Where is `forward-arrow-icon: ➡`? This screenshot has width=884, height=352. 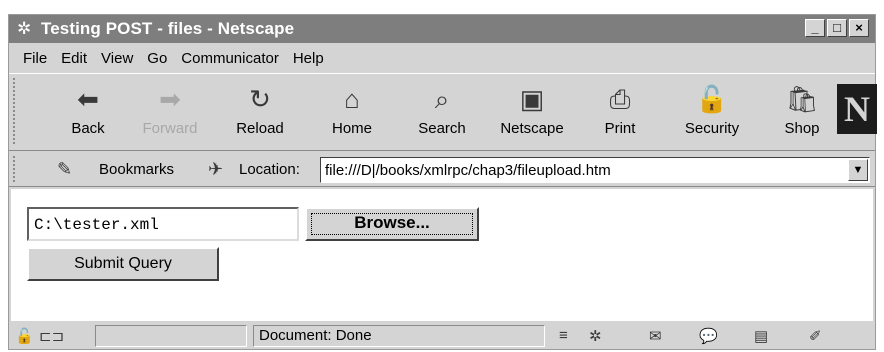
forward-arrow-icon: ➡ is located at coordinates (170, 99).